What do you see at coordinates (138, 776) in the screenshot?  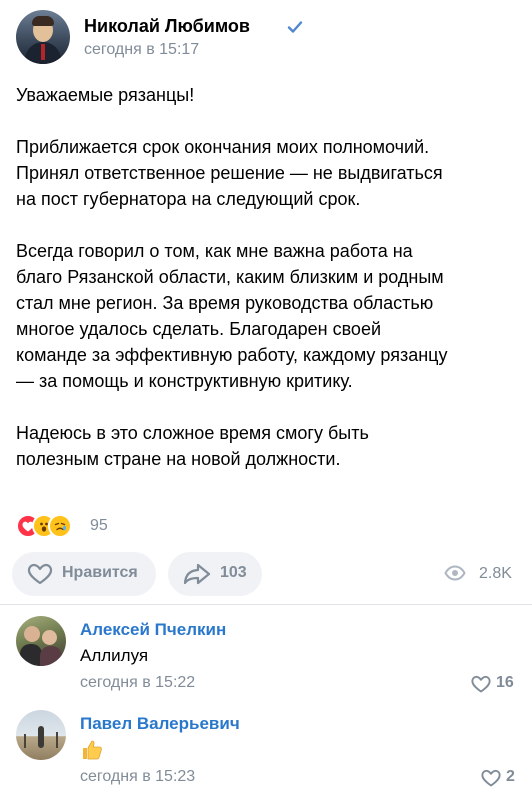 I see `comment-time: сегодня в 15:23` at bounding box center [138, 776].